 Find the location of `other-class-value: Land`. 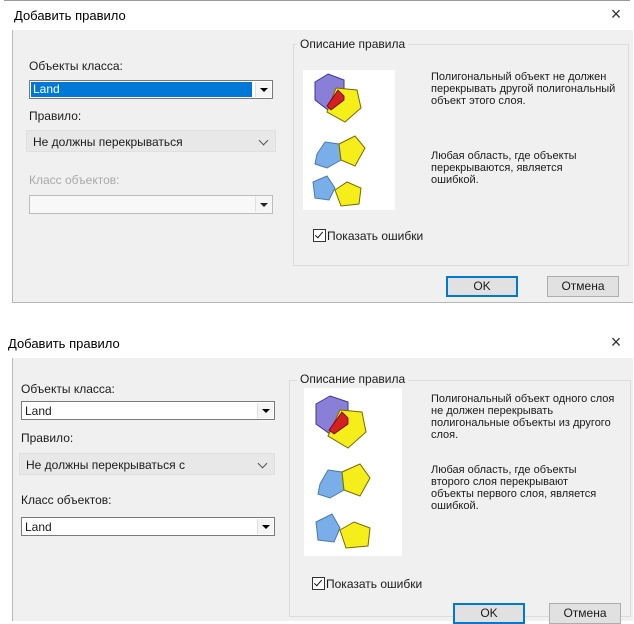

other-class-value: Land is located at coordinates (38, 527).